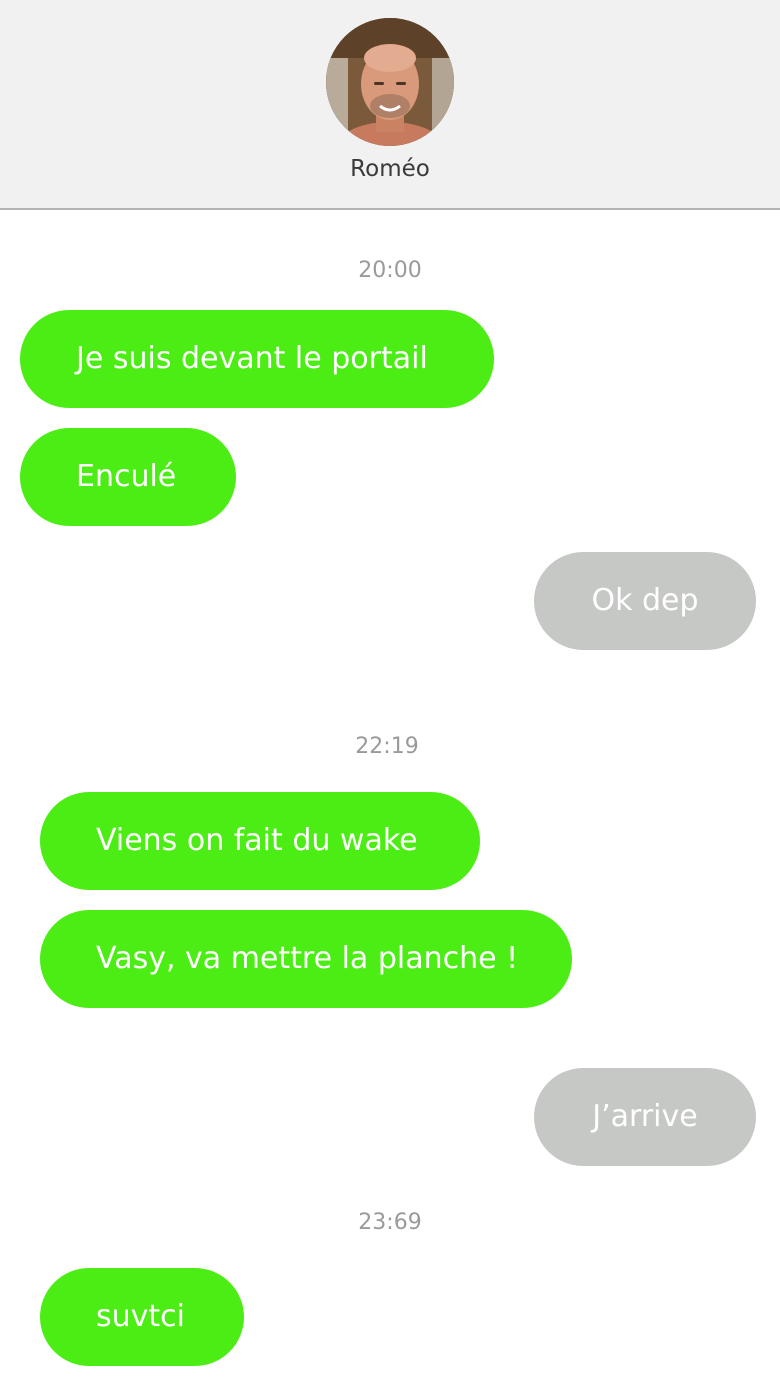 The image size is (780, 1386). Describe the element at coordinates (390, 169) in the screenshot. I see `contact-name: Roméo` at that location.